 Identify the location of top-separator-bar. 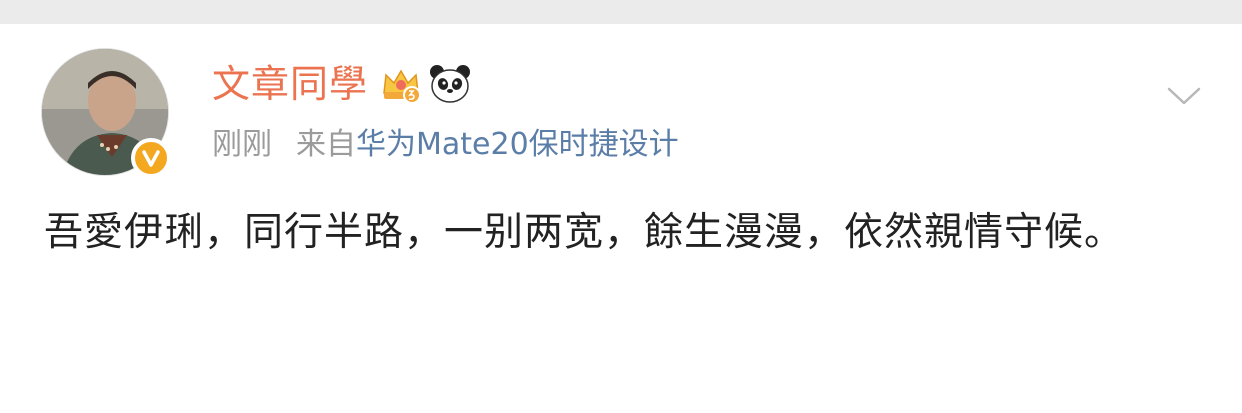
(621, 12).